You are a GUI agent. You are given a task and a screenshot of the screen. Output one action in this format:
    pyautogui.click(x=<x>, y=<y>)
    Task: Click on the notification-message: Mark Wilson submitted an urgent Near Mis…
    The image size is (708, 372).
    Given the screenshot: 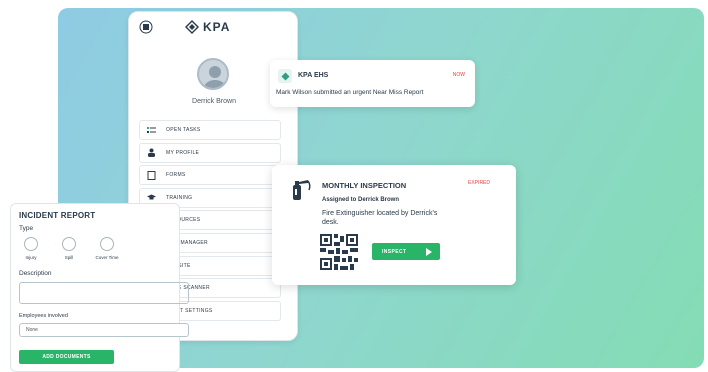 What is the action you would take?
    pyautogui.click(x=350, y=92)
    